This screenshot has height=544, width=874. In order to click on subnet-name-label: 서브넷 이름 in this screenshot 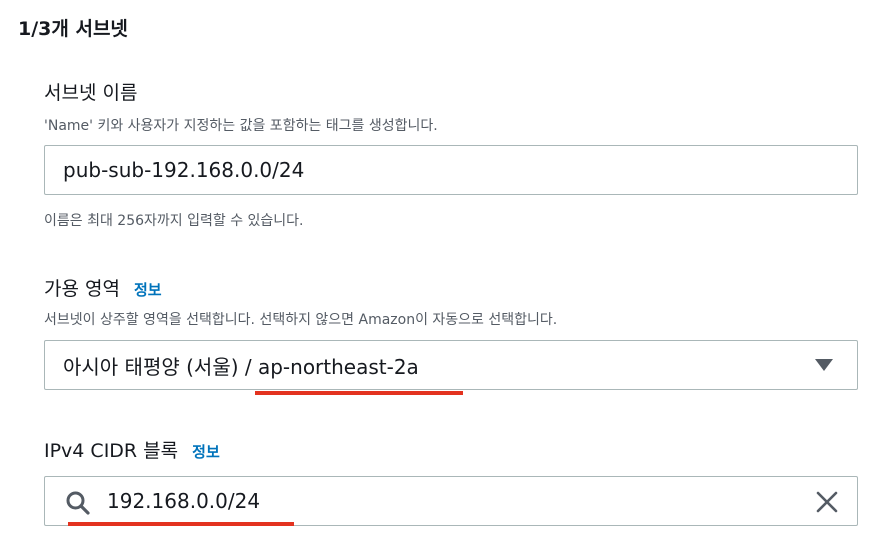, I will do `click(91, 93)`.